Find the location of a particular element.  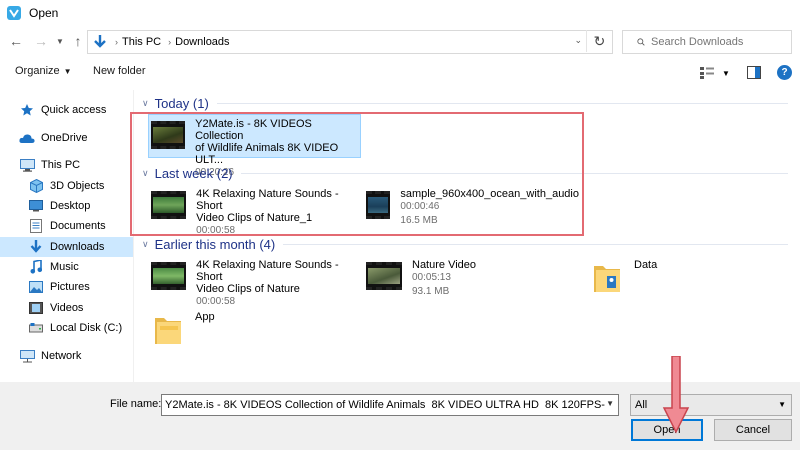

help-icon: ? is located at coordinates (784, 72).